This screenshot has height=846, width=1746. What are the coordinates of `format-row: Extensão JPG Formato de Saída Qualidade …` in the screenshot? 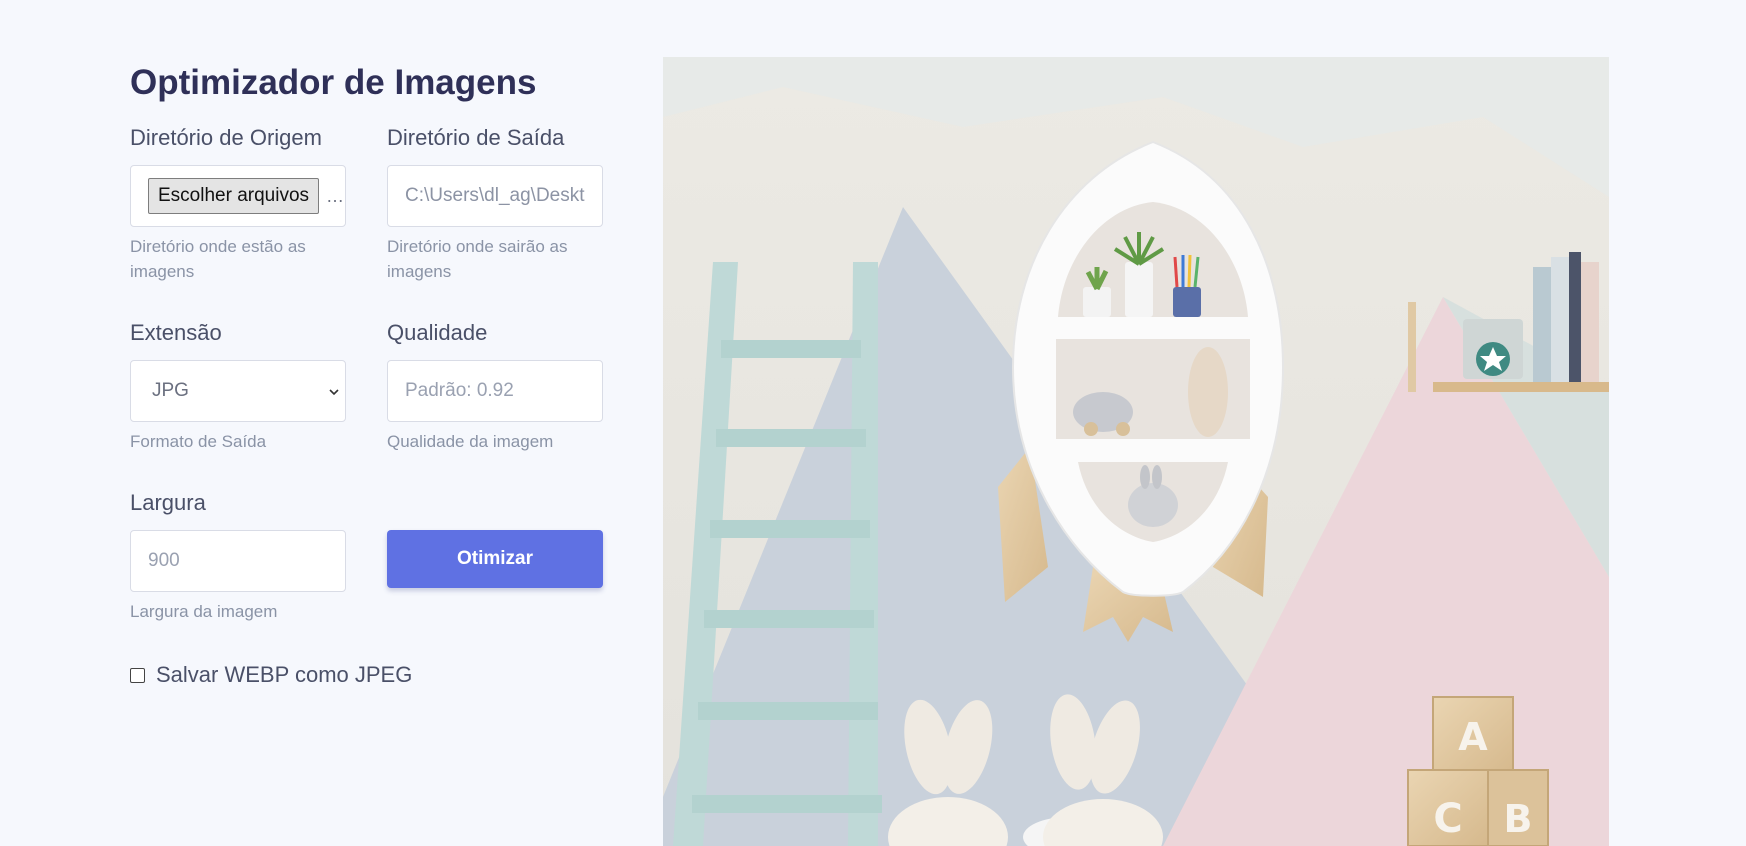 It's located at (367, 403).